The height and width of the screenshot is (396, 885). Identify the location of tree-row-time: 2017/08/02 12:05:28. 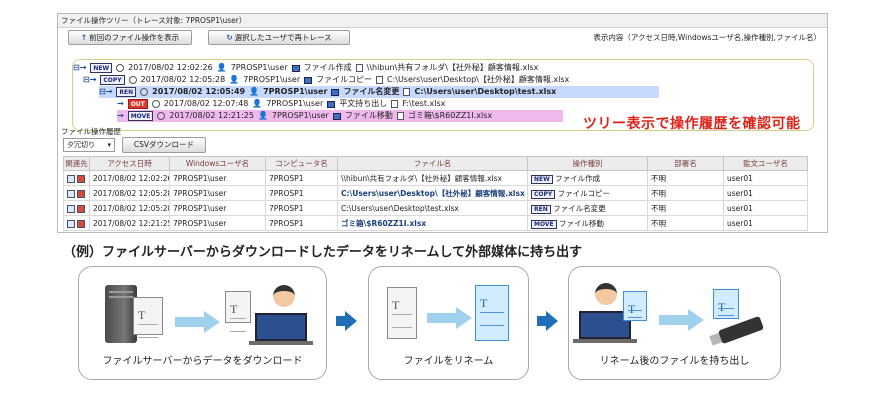
(183, 79).